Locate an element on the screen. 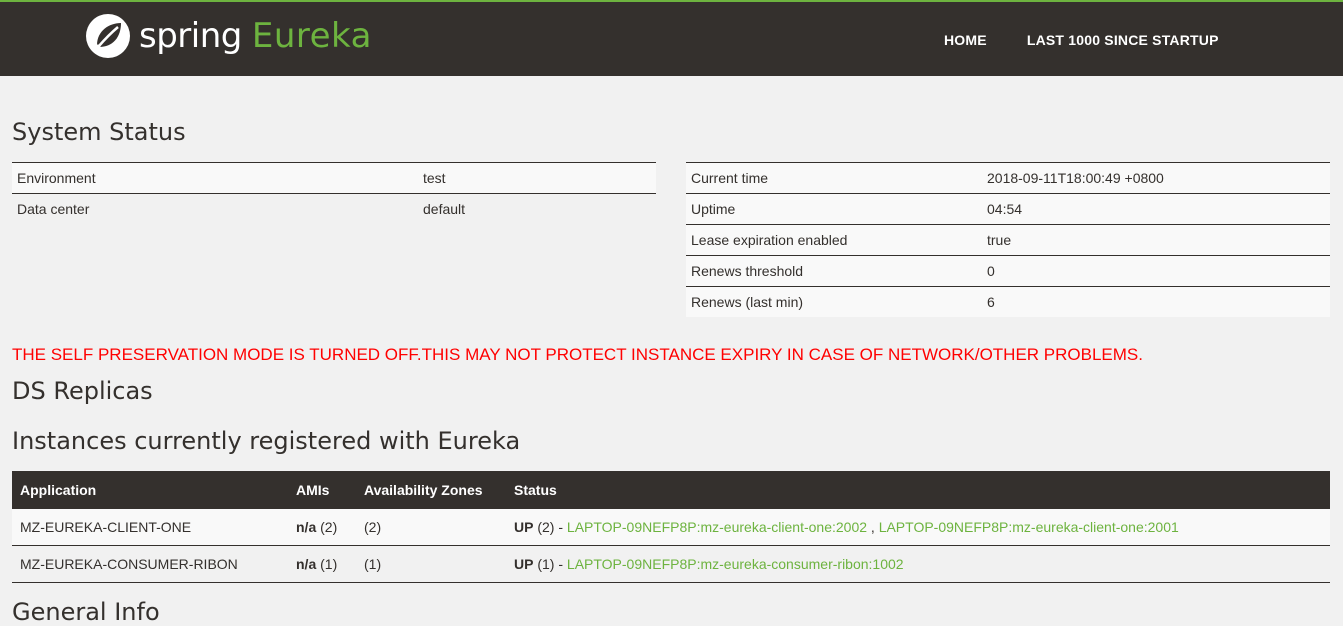  status-count: (1) - is located at coordinates (550, 564).